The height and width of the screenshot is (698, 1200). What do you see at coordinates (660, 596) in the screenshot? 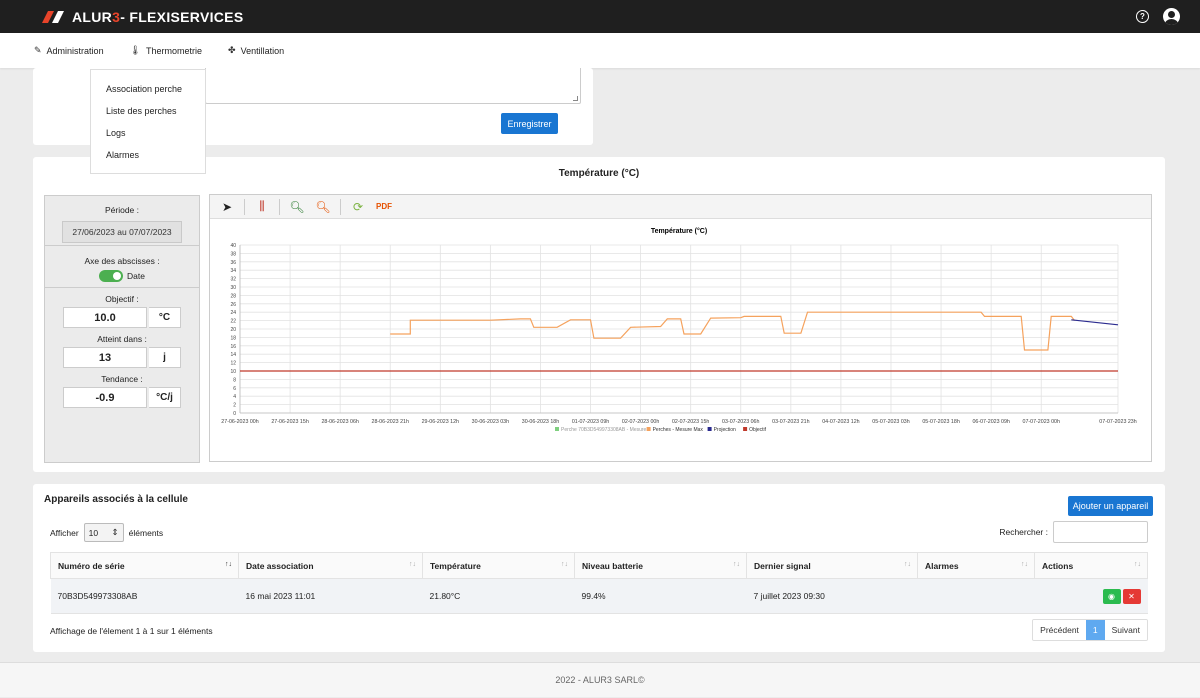
I see `cell-battery: 99.4%` at bounding box center [660, 596].